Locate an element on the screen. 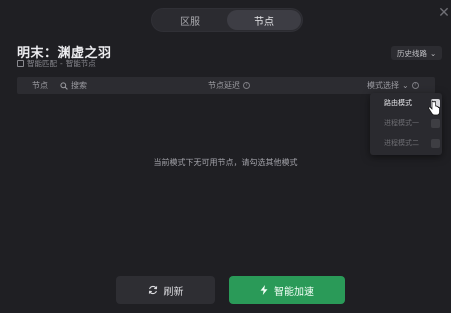 Image resolution: width=451 pixels, height=313 pixels. mode-option-label: 进程模式一 is located at coordinates (401, 123).